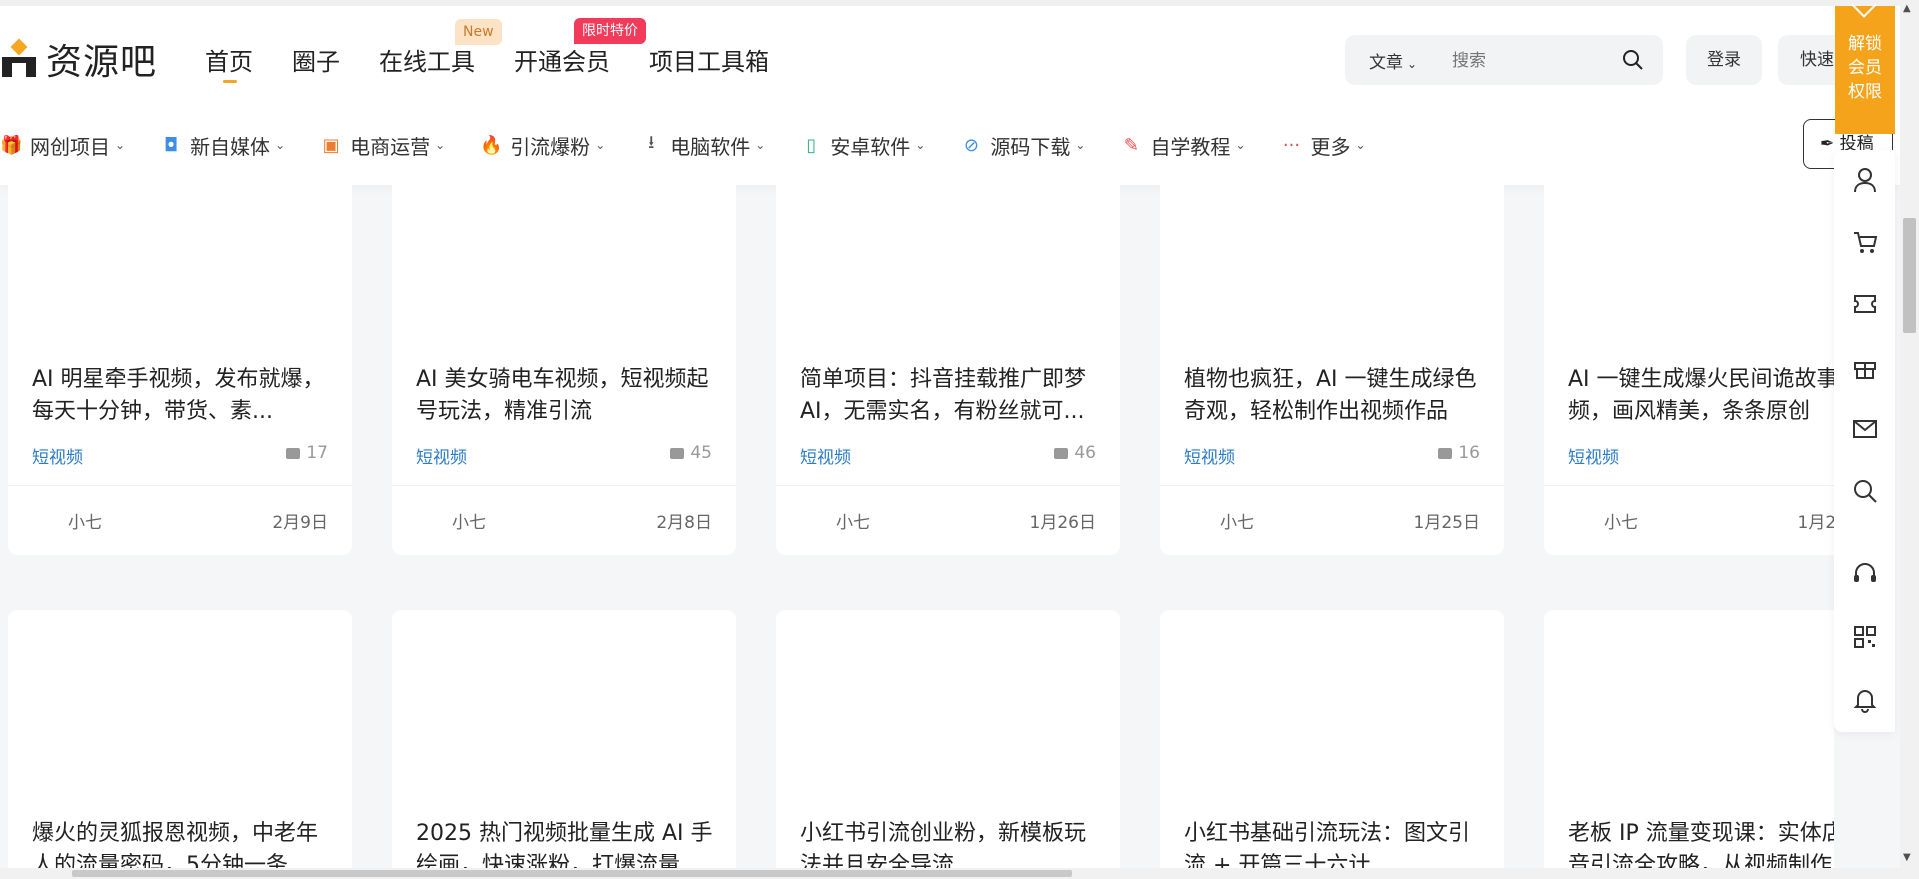 This screenshot has width=1919, height=879. I want to click on post-card: AI 明星牵手视频，发布就爆，每天十分钟，带货、素... 短视频 17 小七 2月9日, so click(180, 370).